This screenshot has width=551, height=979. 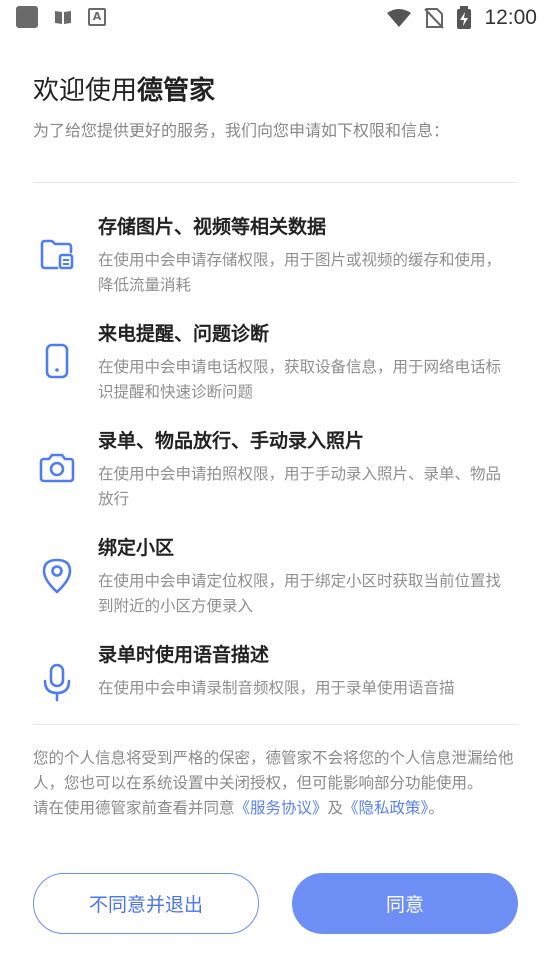 What do you see at coordinates (57, 254) in the screenshot?
I see `folder-icon` at bounding box center [57, 254].